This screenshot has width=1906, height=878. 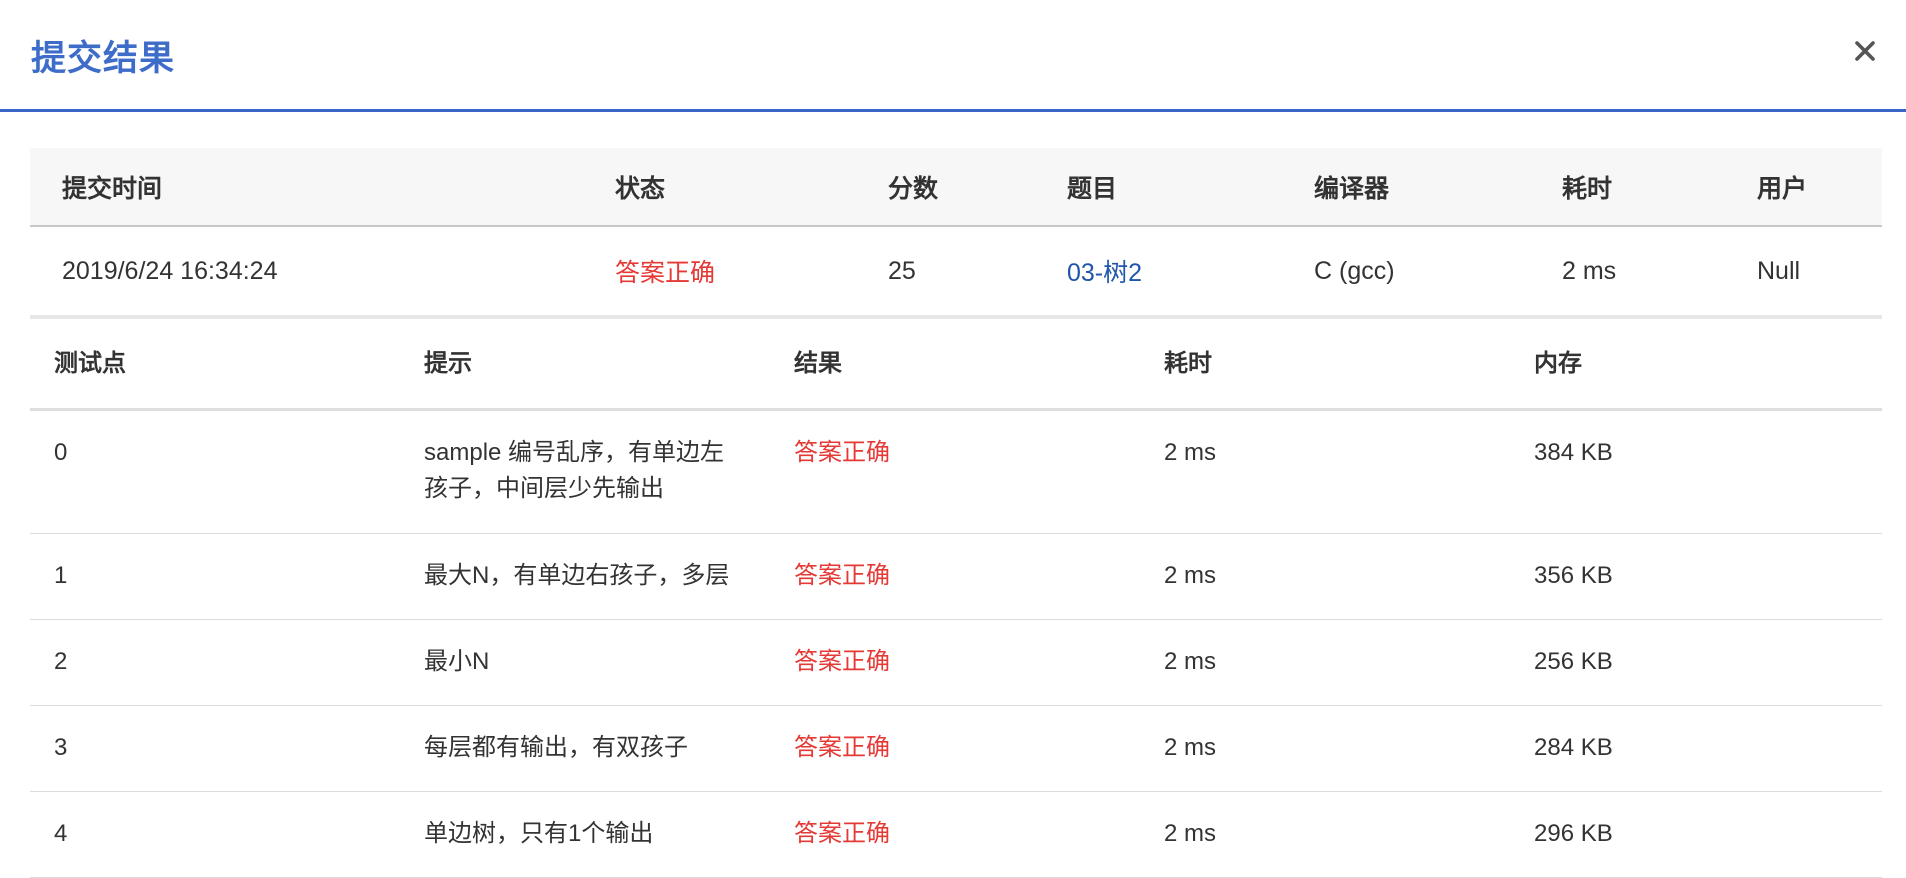 I want to click on close-button, so click(x=1865, y=51).